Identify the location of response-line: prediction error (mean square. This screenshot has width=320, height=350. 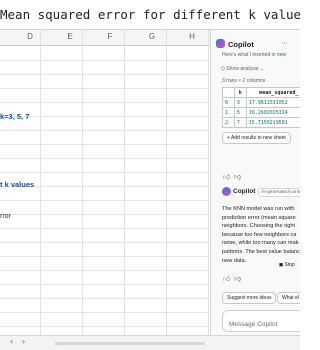
(259, 217).